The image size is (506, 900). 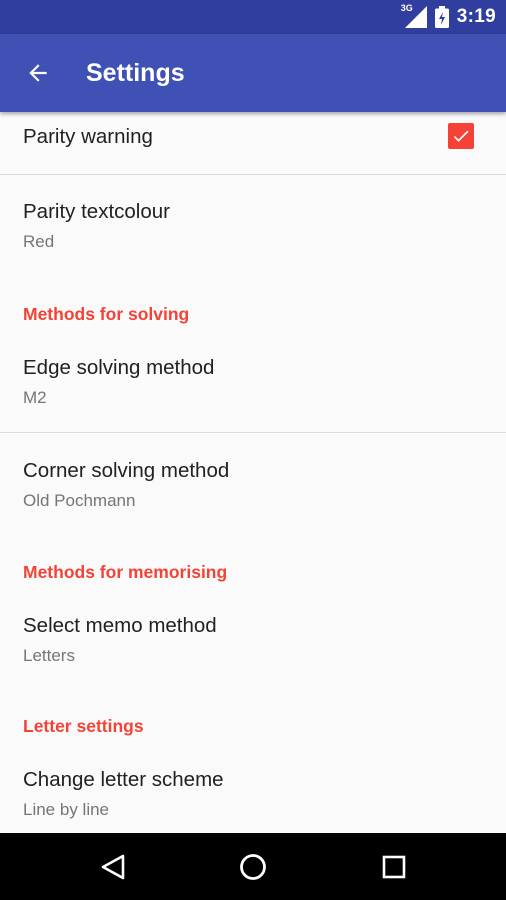 I want to click on pref-parity-textcolour: Parity textcolour Red, so click(x=253, y=225).